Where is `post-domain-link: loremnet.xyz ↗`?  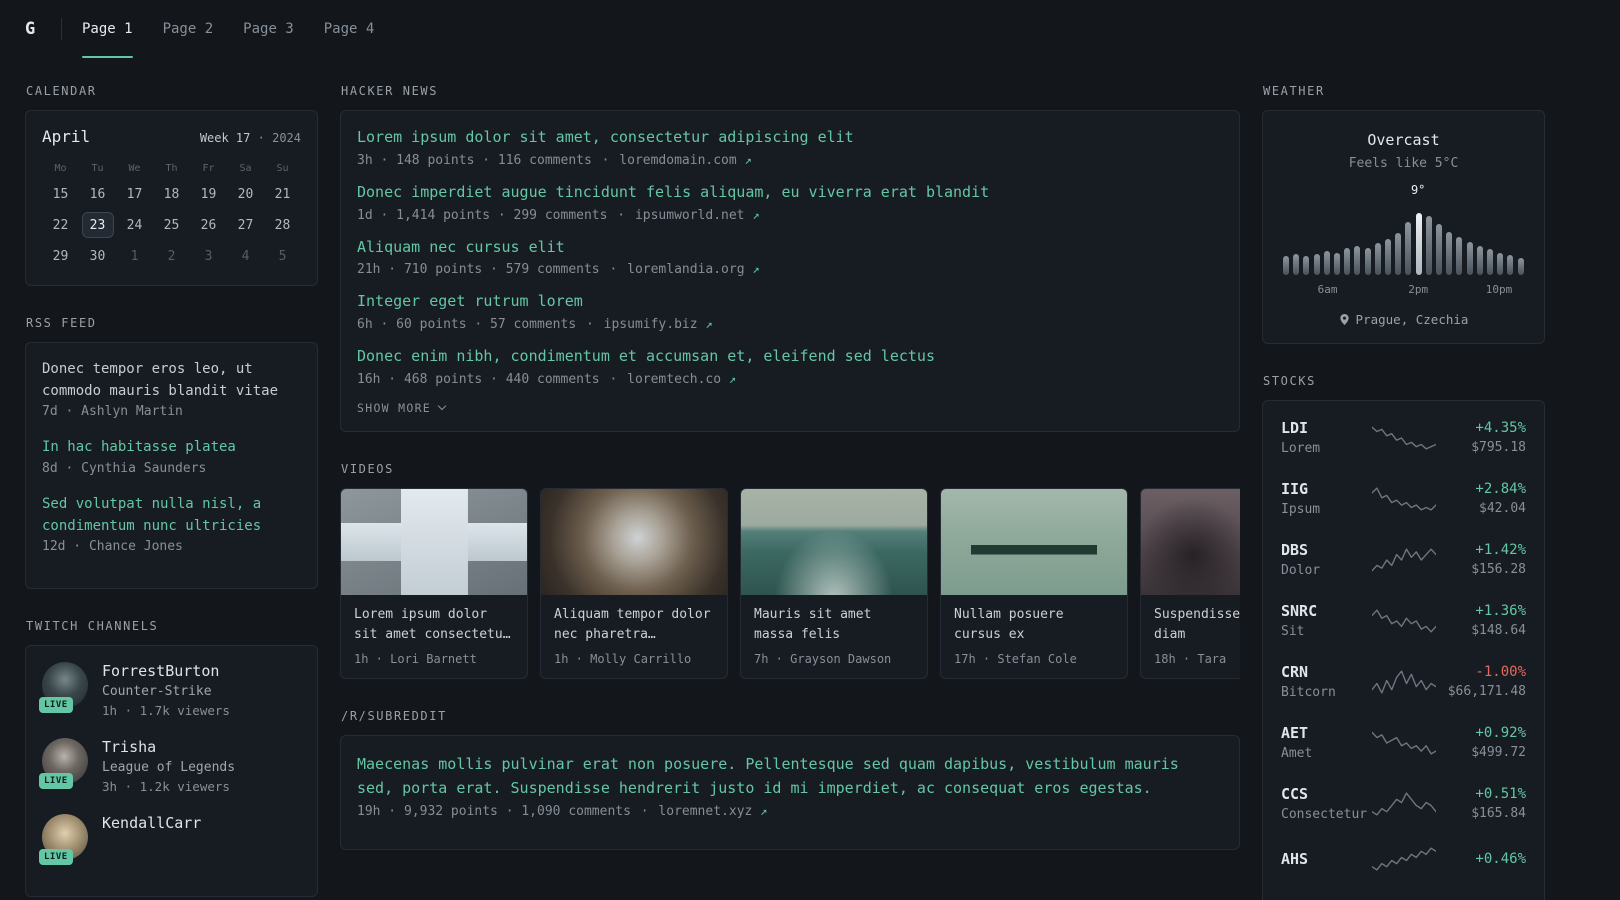 post-domain-link: loremnet.xyz ↗ is located at coordinates (712, 811).